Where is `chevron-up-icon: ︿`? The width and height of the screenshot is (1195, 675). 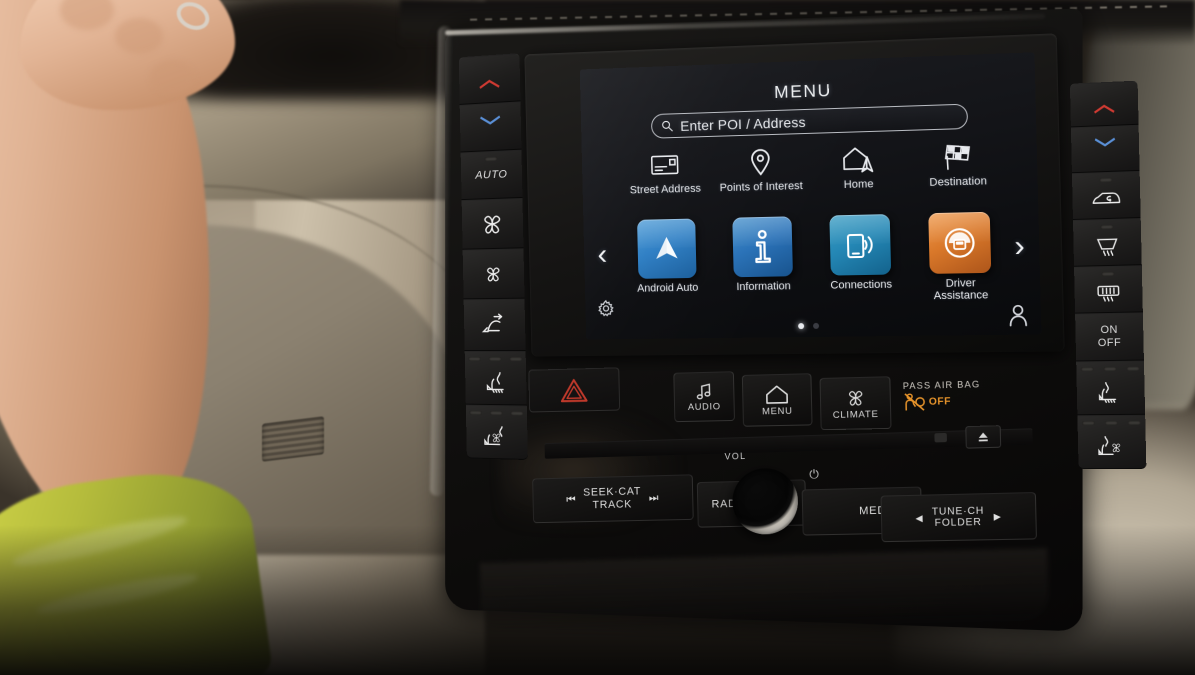
chevron-up-icon: ︿ is located at coordinates (1104, 104).